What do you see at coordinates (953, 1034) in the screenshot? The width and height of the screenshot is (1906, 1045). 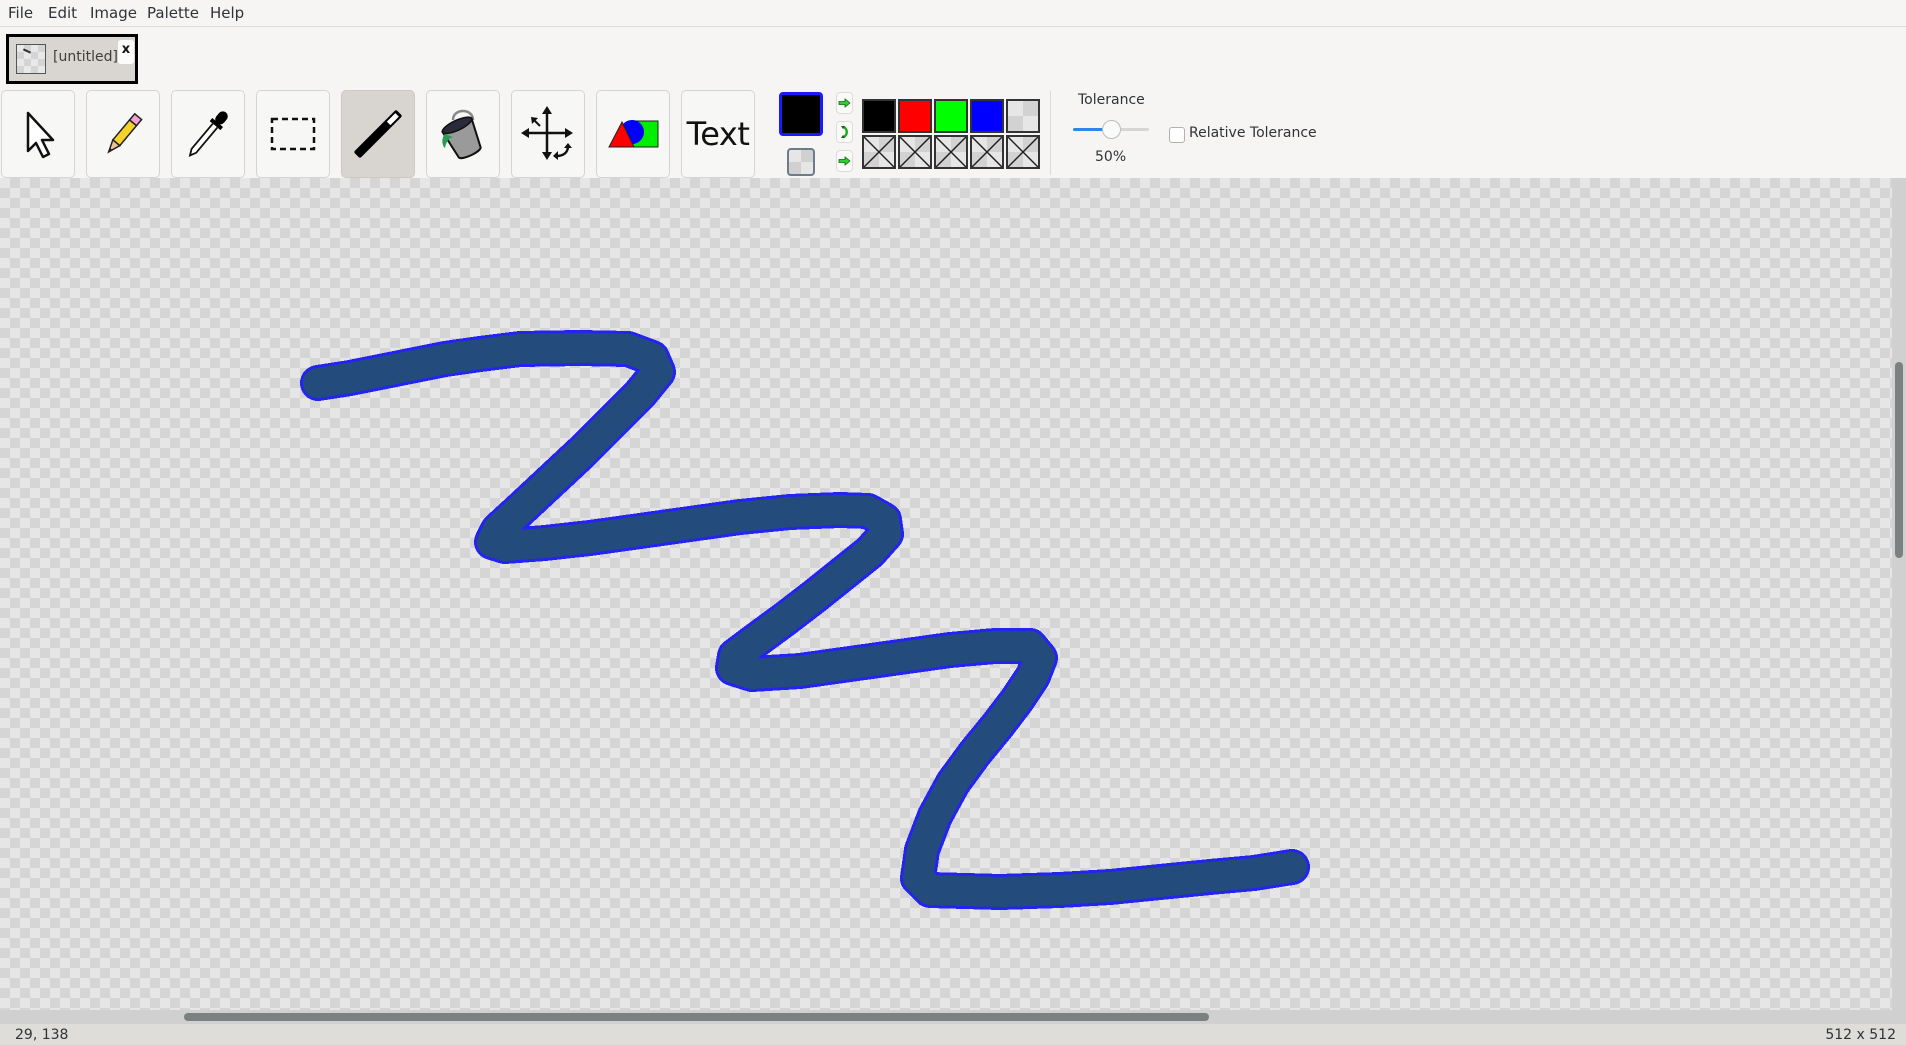 I see `status-bar: 29, 138 512 x 512` at bounding box center [953, 1034].